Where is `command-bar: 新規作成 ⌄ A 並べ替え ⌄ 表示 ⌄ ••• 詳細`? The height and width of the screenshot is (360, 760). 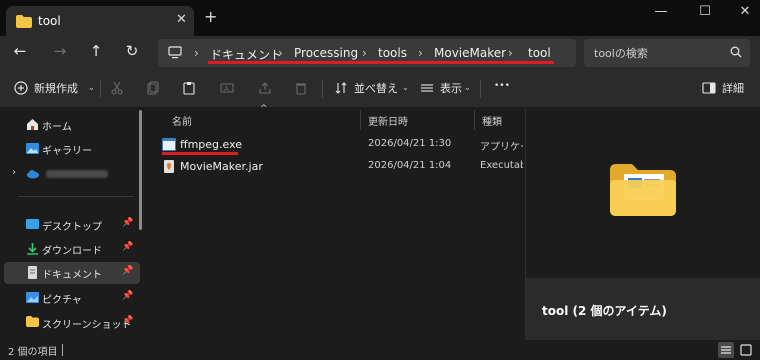
command-bar: 新規作成 ⌄ A 並べ替え ⌄ 表示 ⌄ ••• 詳細 is located at coordinates (380, 89).